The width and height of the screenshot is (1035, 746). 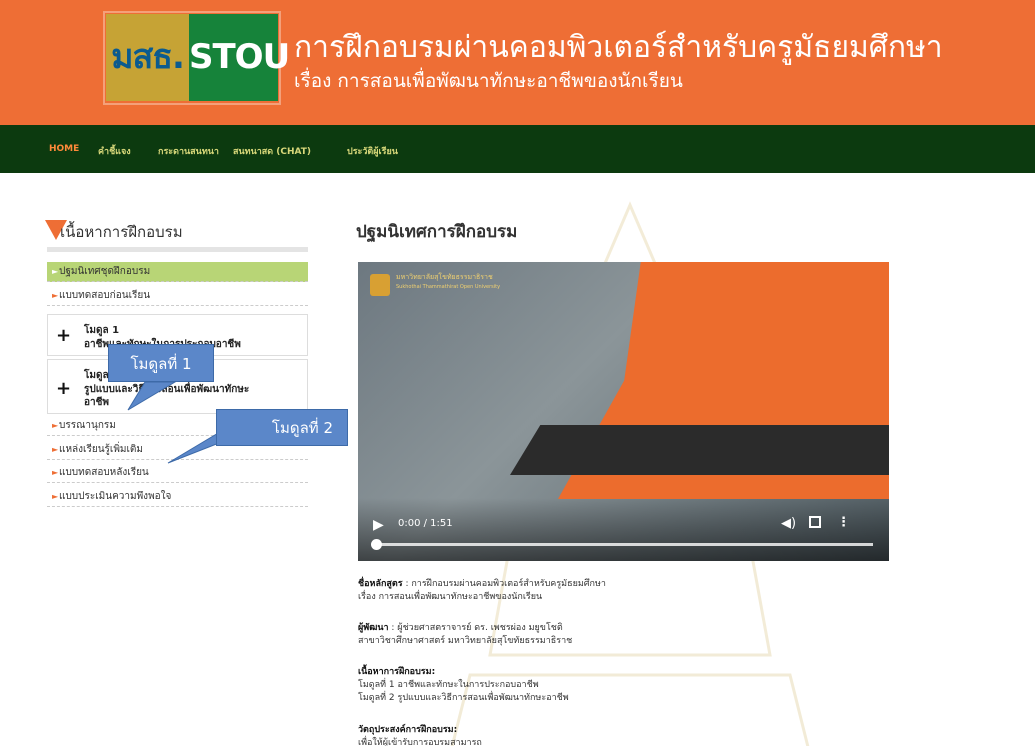 What do you see at coordinates (87, 425) in the screenshot?
I see `sidebar-item-label: บรรณานุกรม` at bounding box center [87, 425].